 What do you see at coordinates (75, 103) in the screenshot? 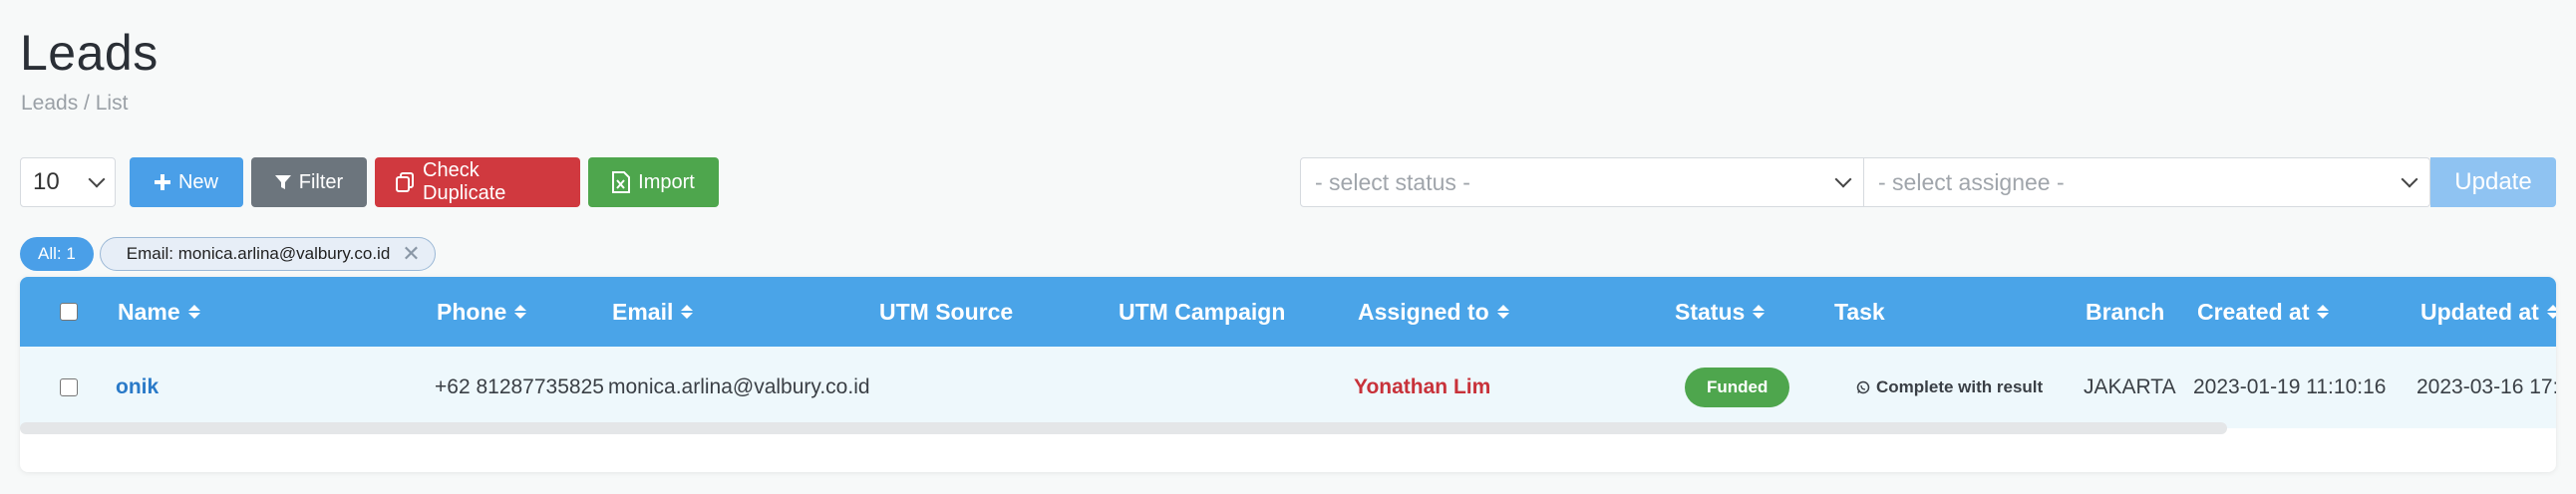
I see `breadcrumb: Leads / List` at bounding box center [75, 103].